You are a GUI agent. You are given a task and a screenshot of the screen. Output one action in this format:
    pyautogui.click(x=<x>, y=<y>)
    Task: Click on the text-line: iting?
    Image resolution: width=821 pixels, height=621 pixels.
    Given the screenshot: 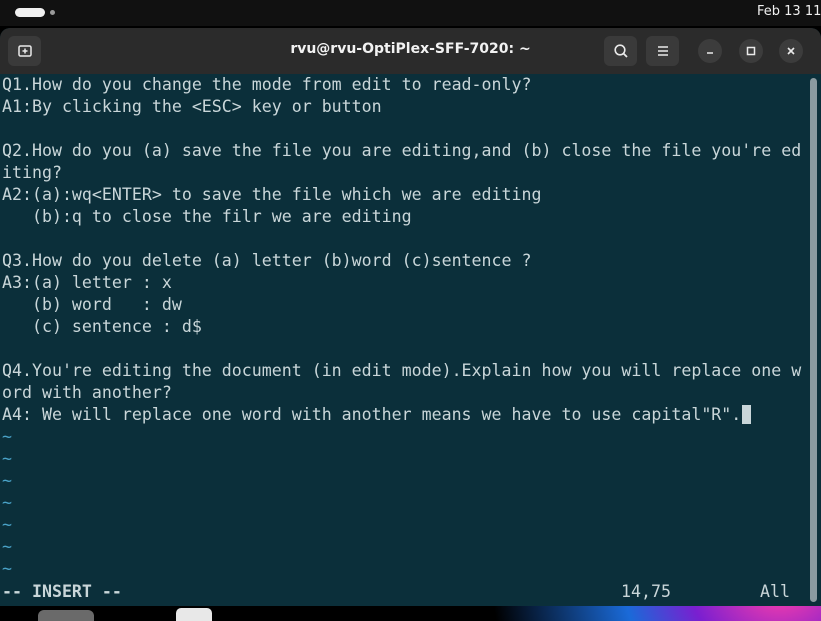 What is the action you would take?
    pyautogui.click(x=32, y=172)
    